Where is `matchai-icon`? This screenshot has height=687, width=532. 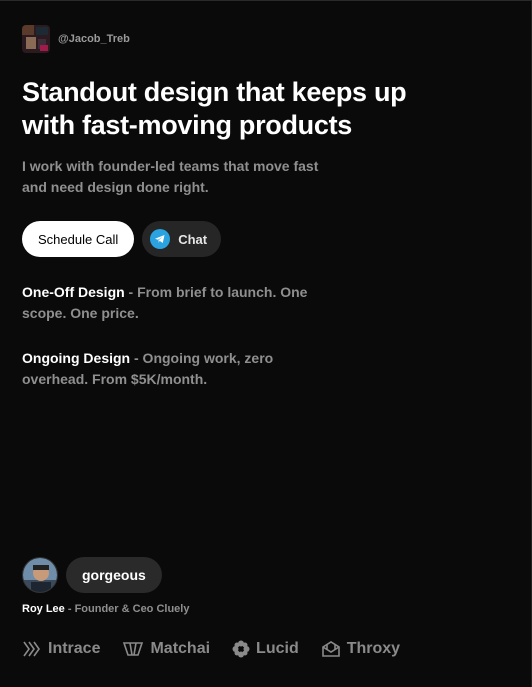 matchai-icon is located at coordinates (133, 649).